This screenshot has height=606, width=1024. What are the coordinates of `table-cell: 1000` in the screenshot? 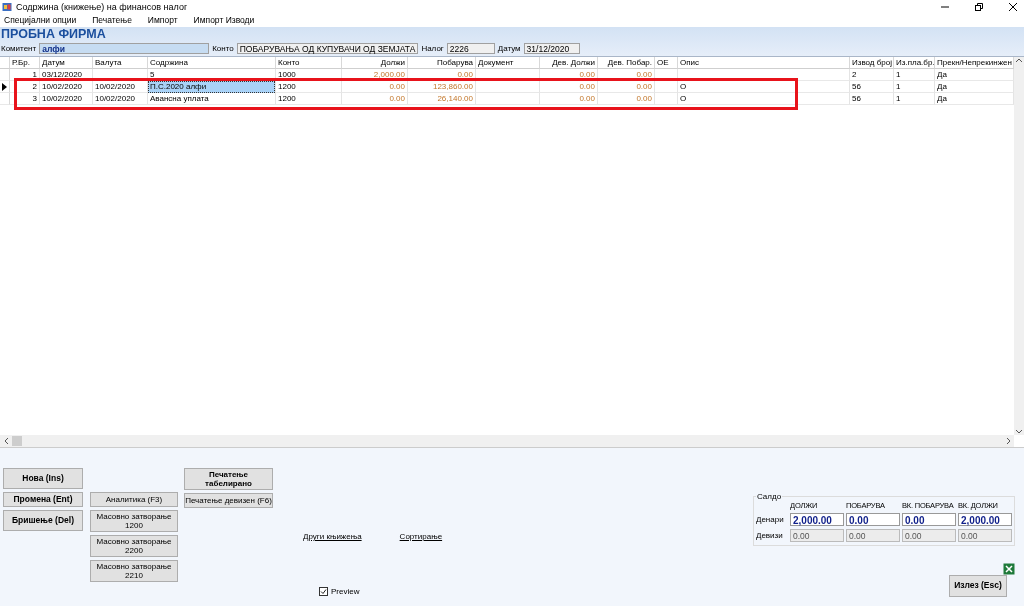 It's located at (309, 75).